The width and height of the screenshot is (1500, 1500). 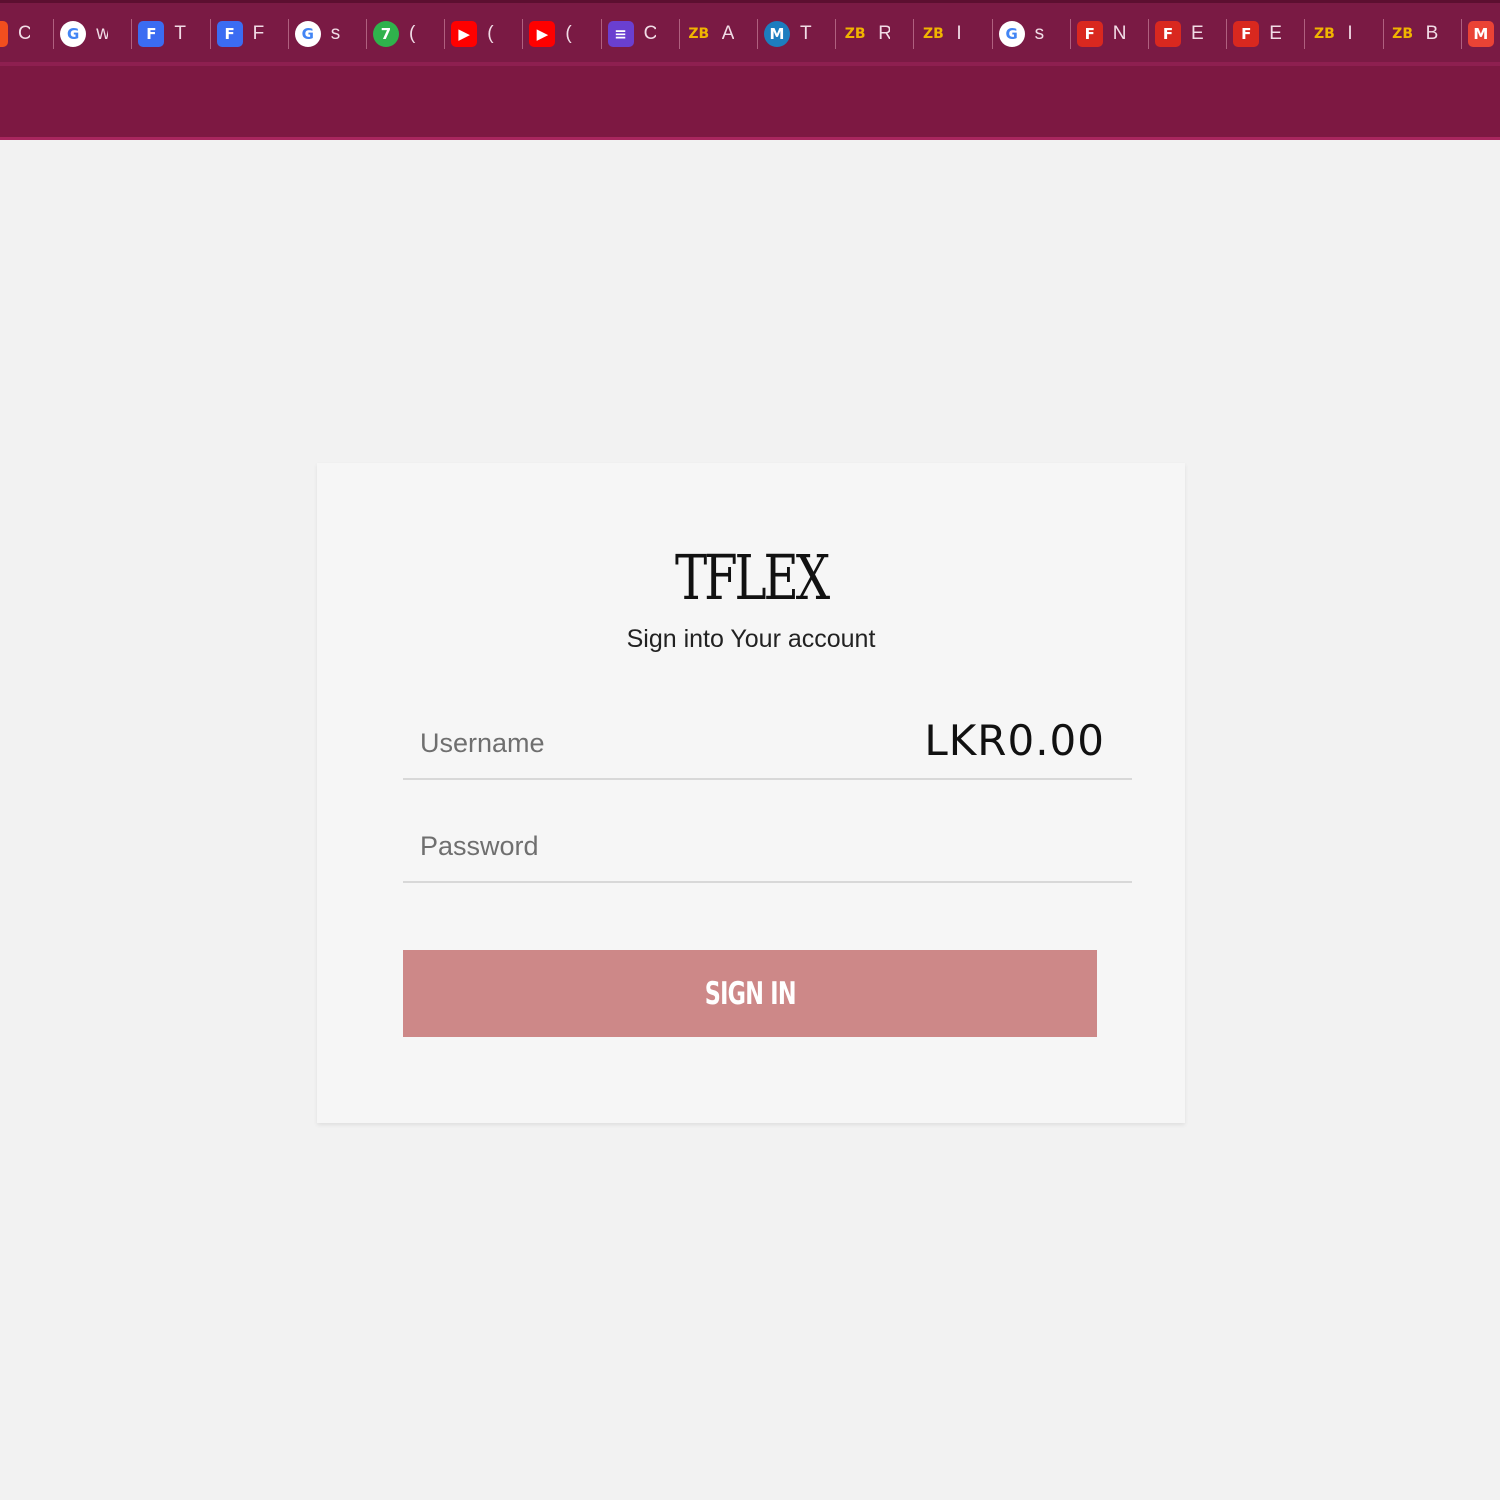 What do you see at coordinates (620, 34) in the screenshot?
I see `list-icon: ≡` at bounding box center [620, 34].